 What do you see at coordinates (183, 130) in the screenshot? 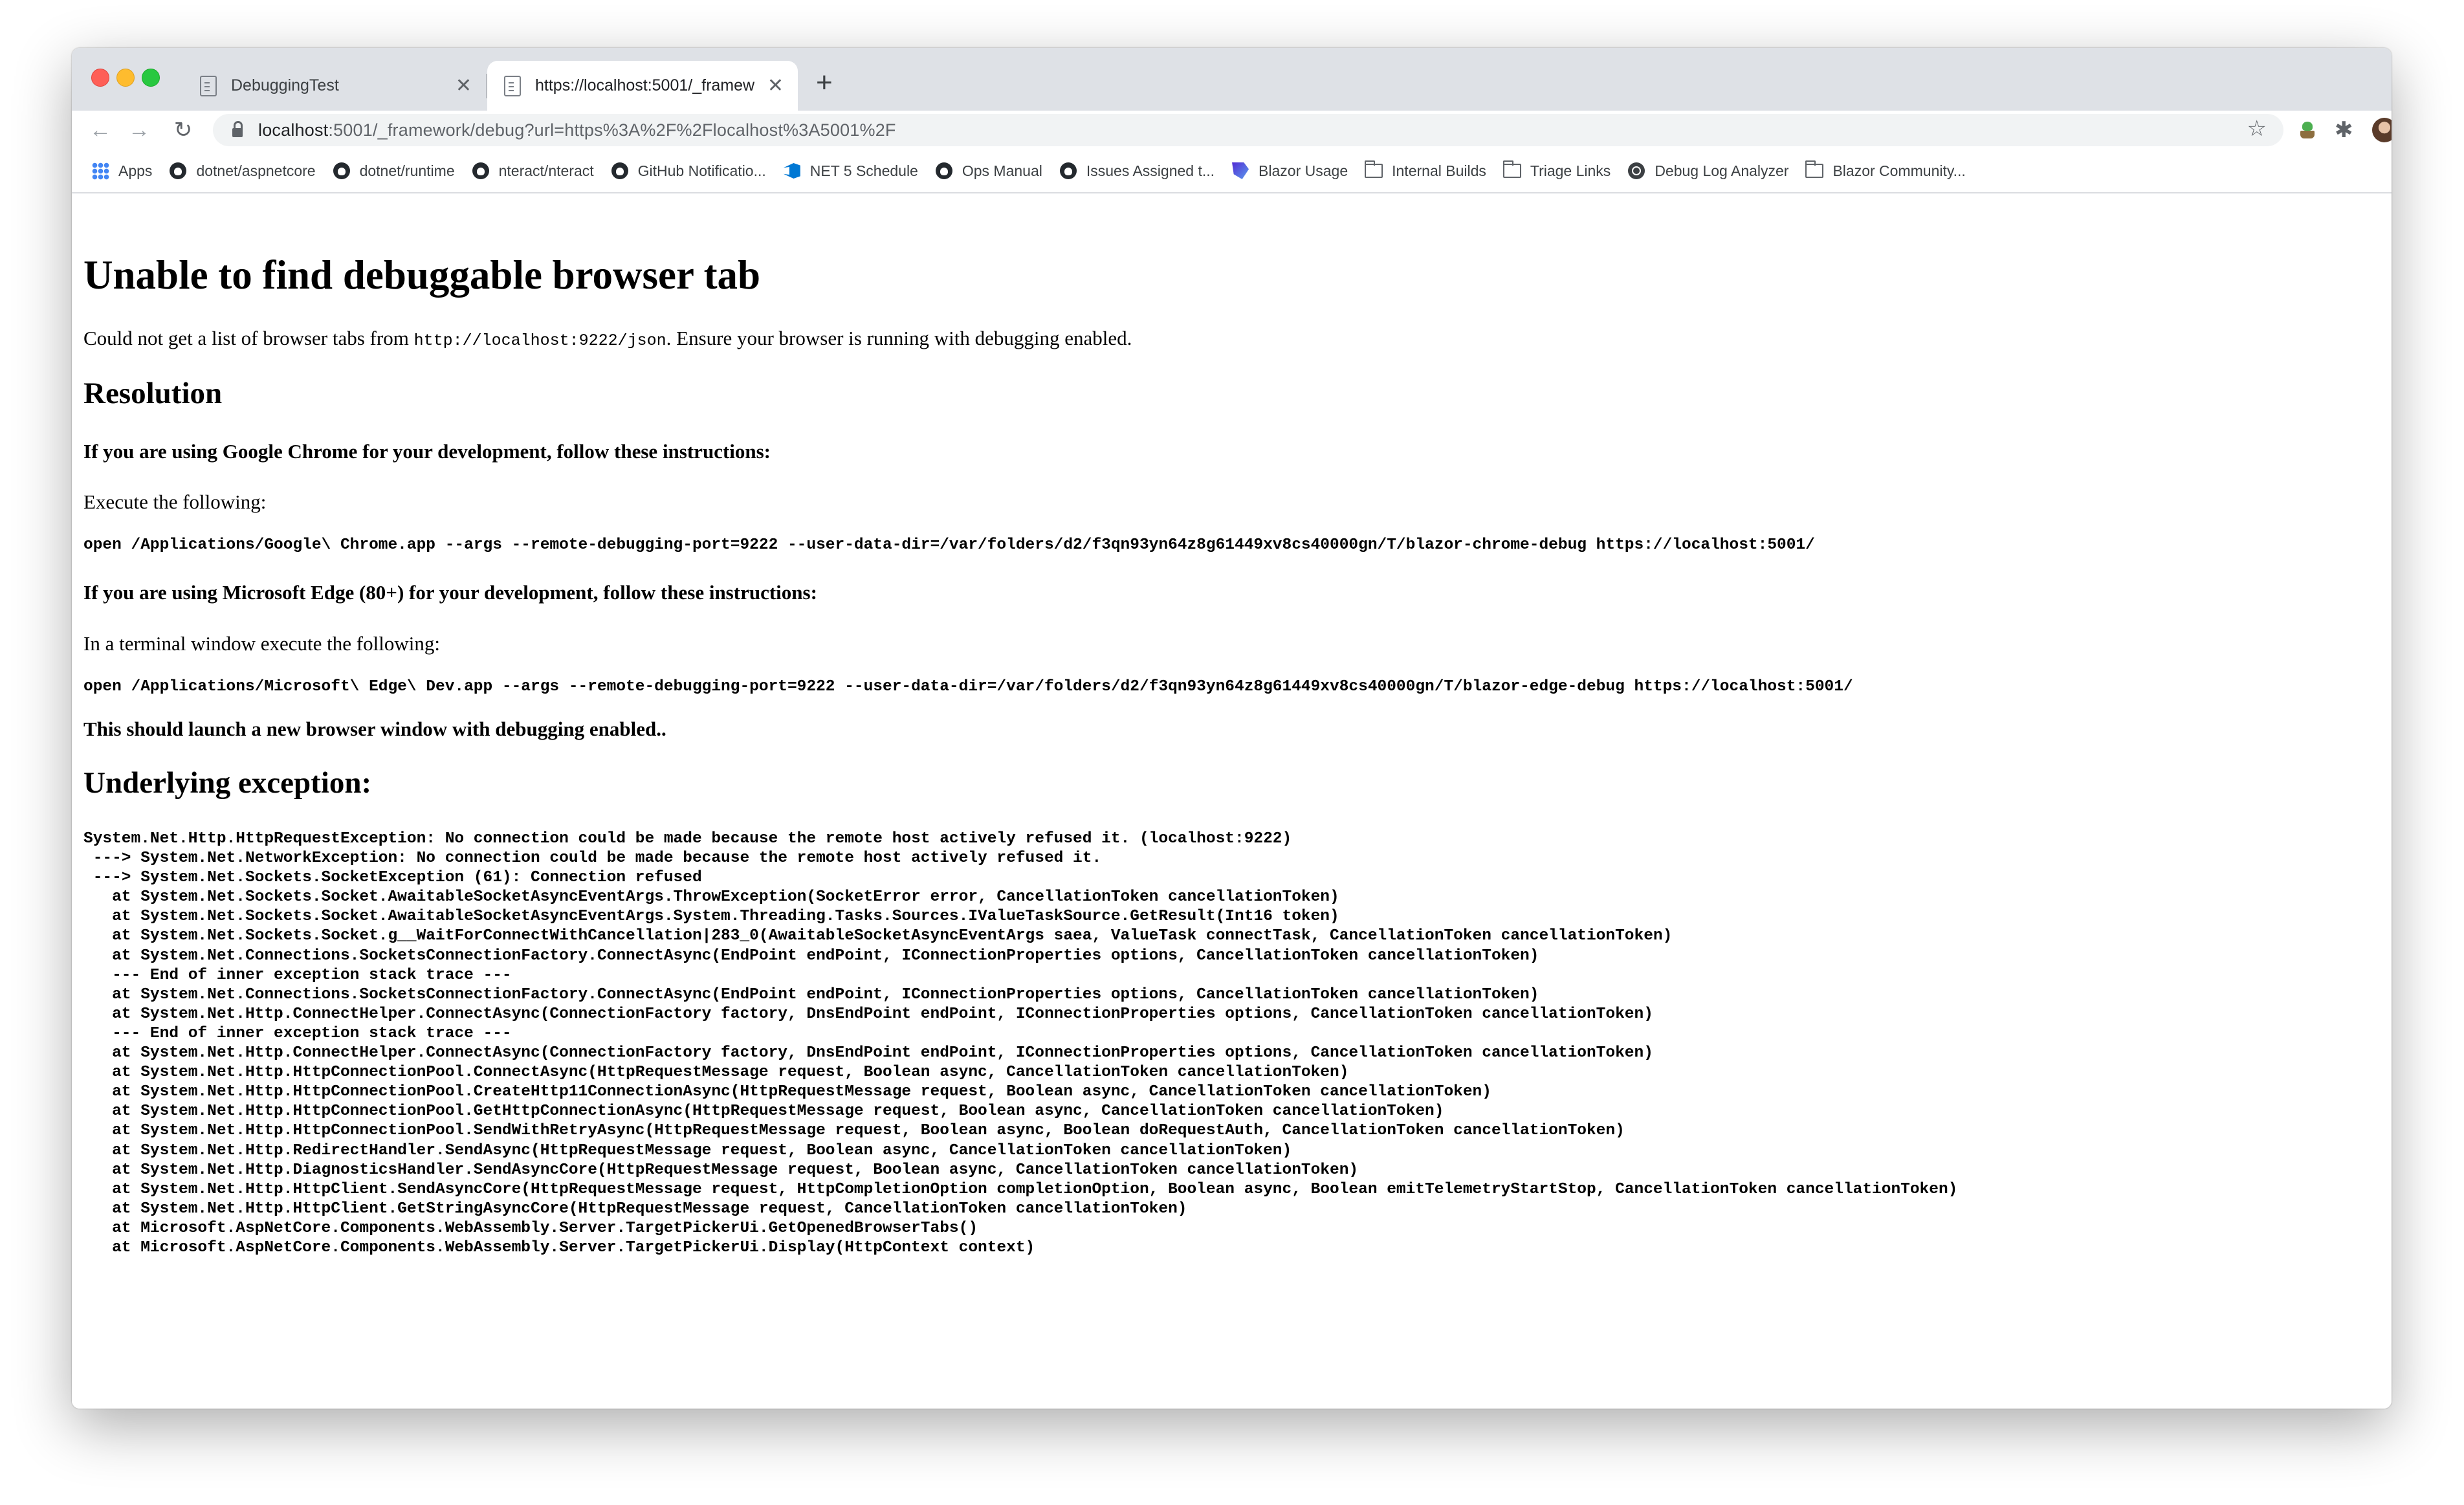
I see `reload-icon: ↻` at bounding box center [183, 130].